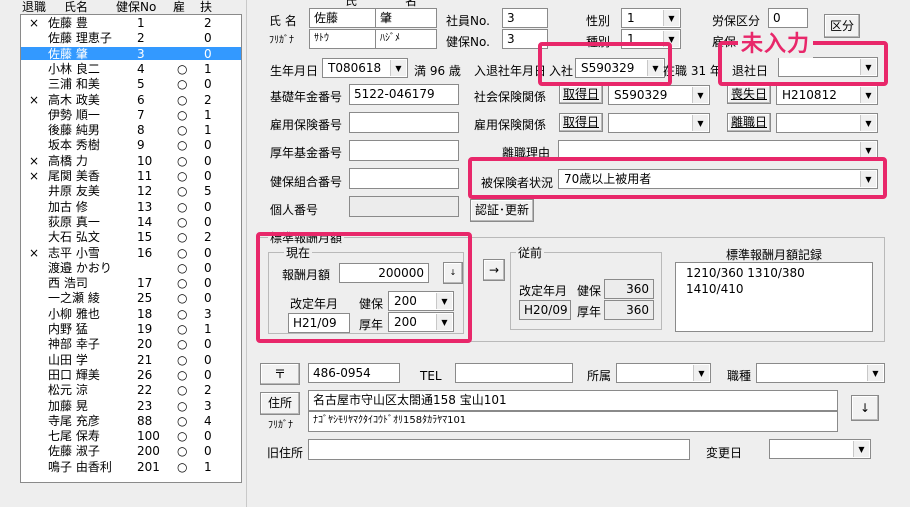 The image size is (910, 507). Describe the element at coordinates (294, 210) in the screenshot. I see `personal-no-label: 個人番号` at that location.